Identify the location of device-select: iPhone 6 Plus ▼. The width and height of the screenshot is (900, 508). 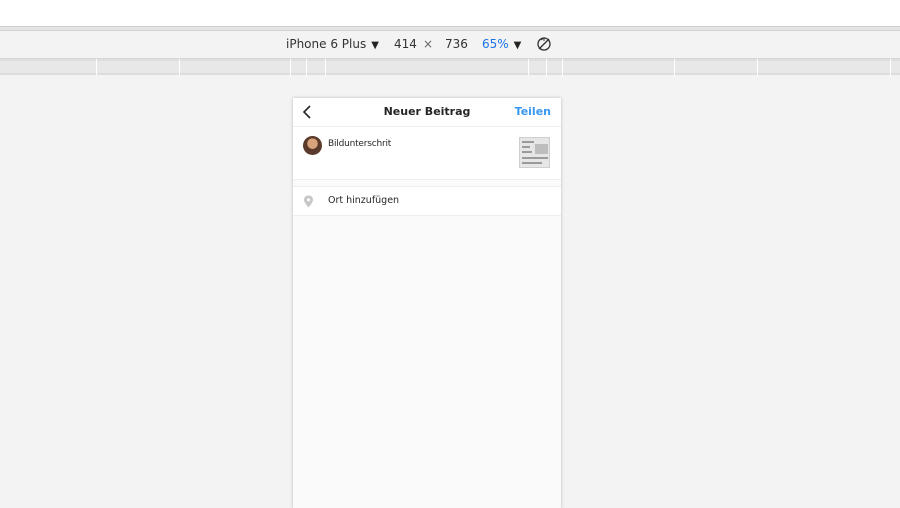
(332, 45).